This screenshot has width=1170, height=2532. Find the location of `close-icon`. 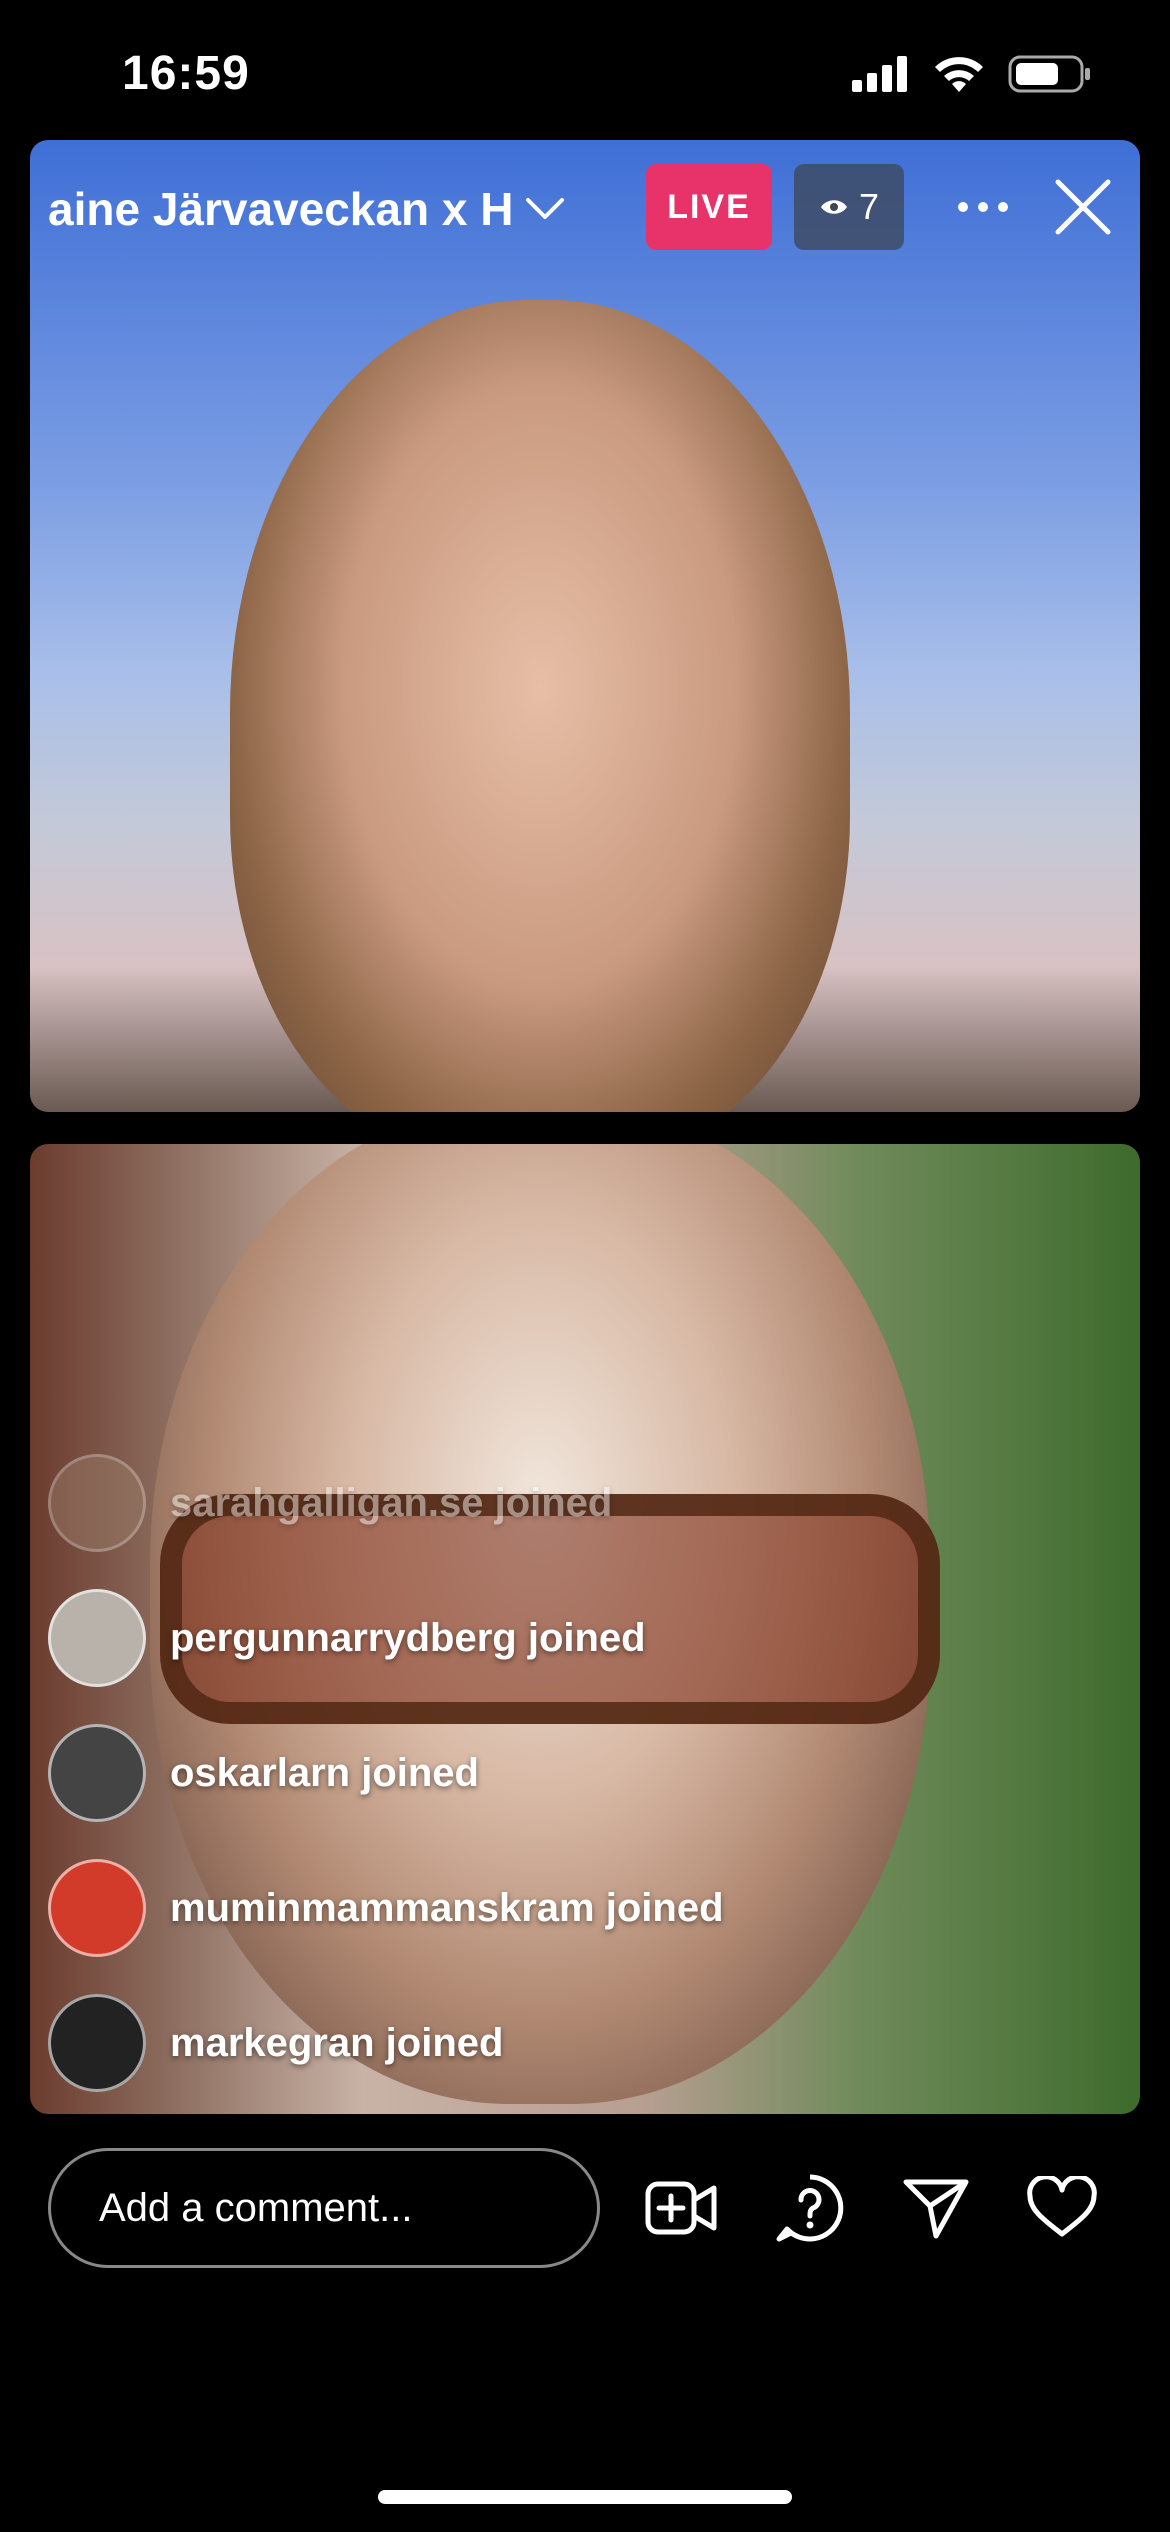

close-icon is located at coordinates (1083, 207).